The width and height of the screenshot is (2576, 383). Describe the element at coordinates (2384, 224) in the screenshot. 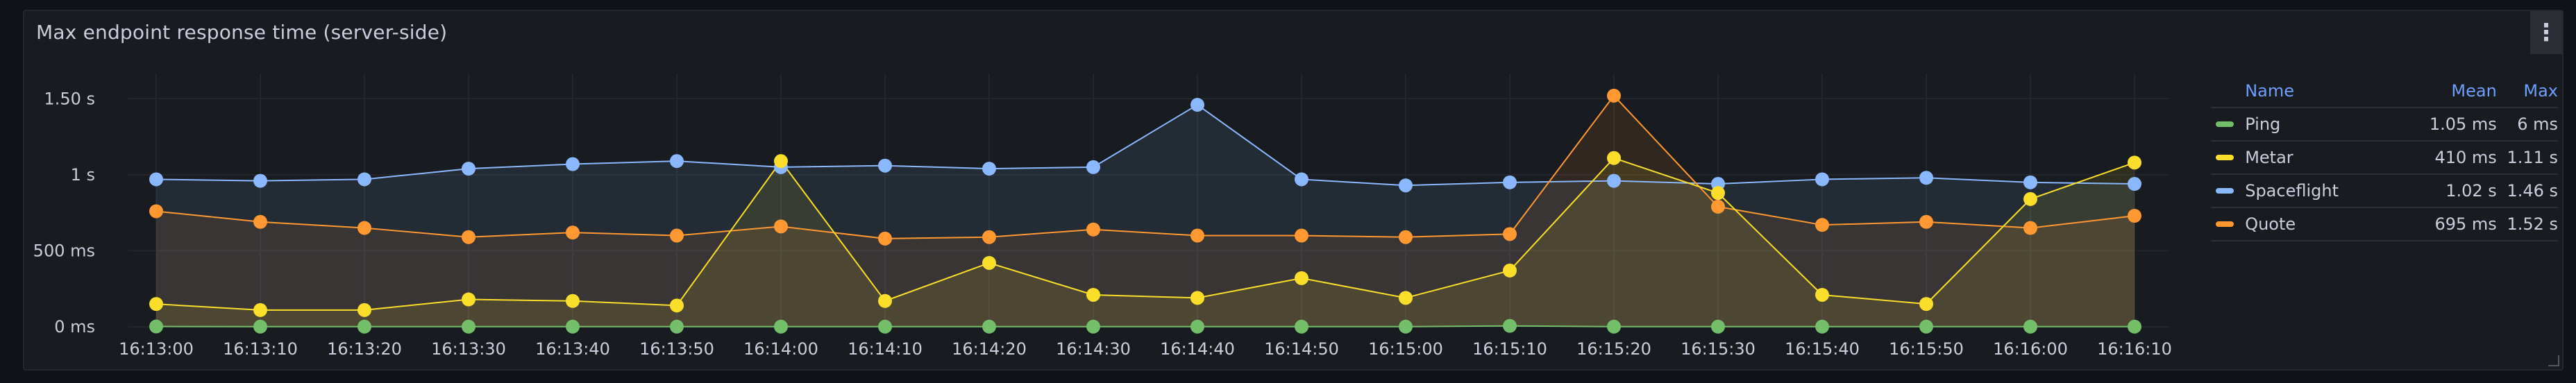

I see `legend-item-quote: Quote 695 ms 1.52 s` at that location.